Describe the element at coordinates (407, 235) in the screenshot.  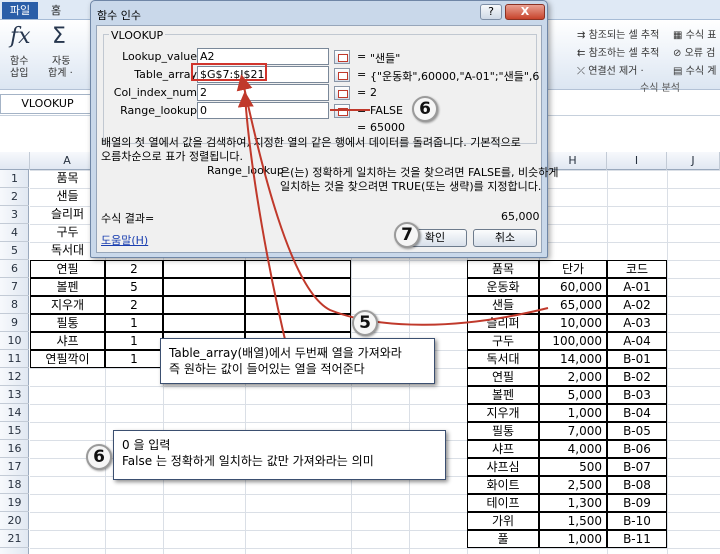
I see `step-badge-7: 7` at that location.